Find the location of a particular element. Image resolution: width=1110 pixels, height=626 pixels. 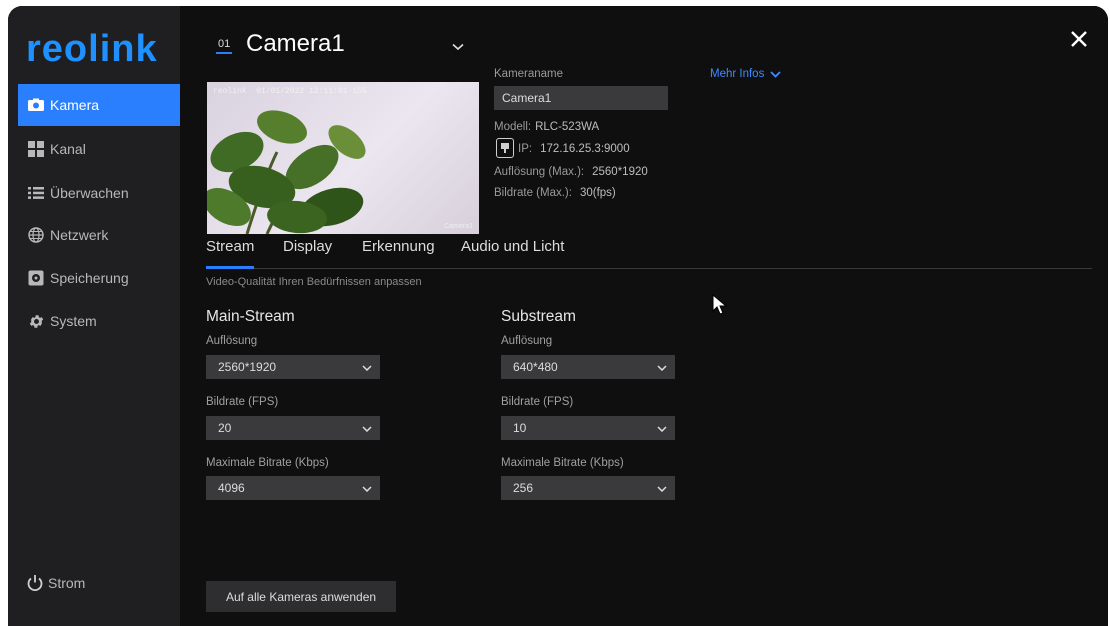

sidebar-item-system: System is located at coordinates (99, 321).